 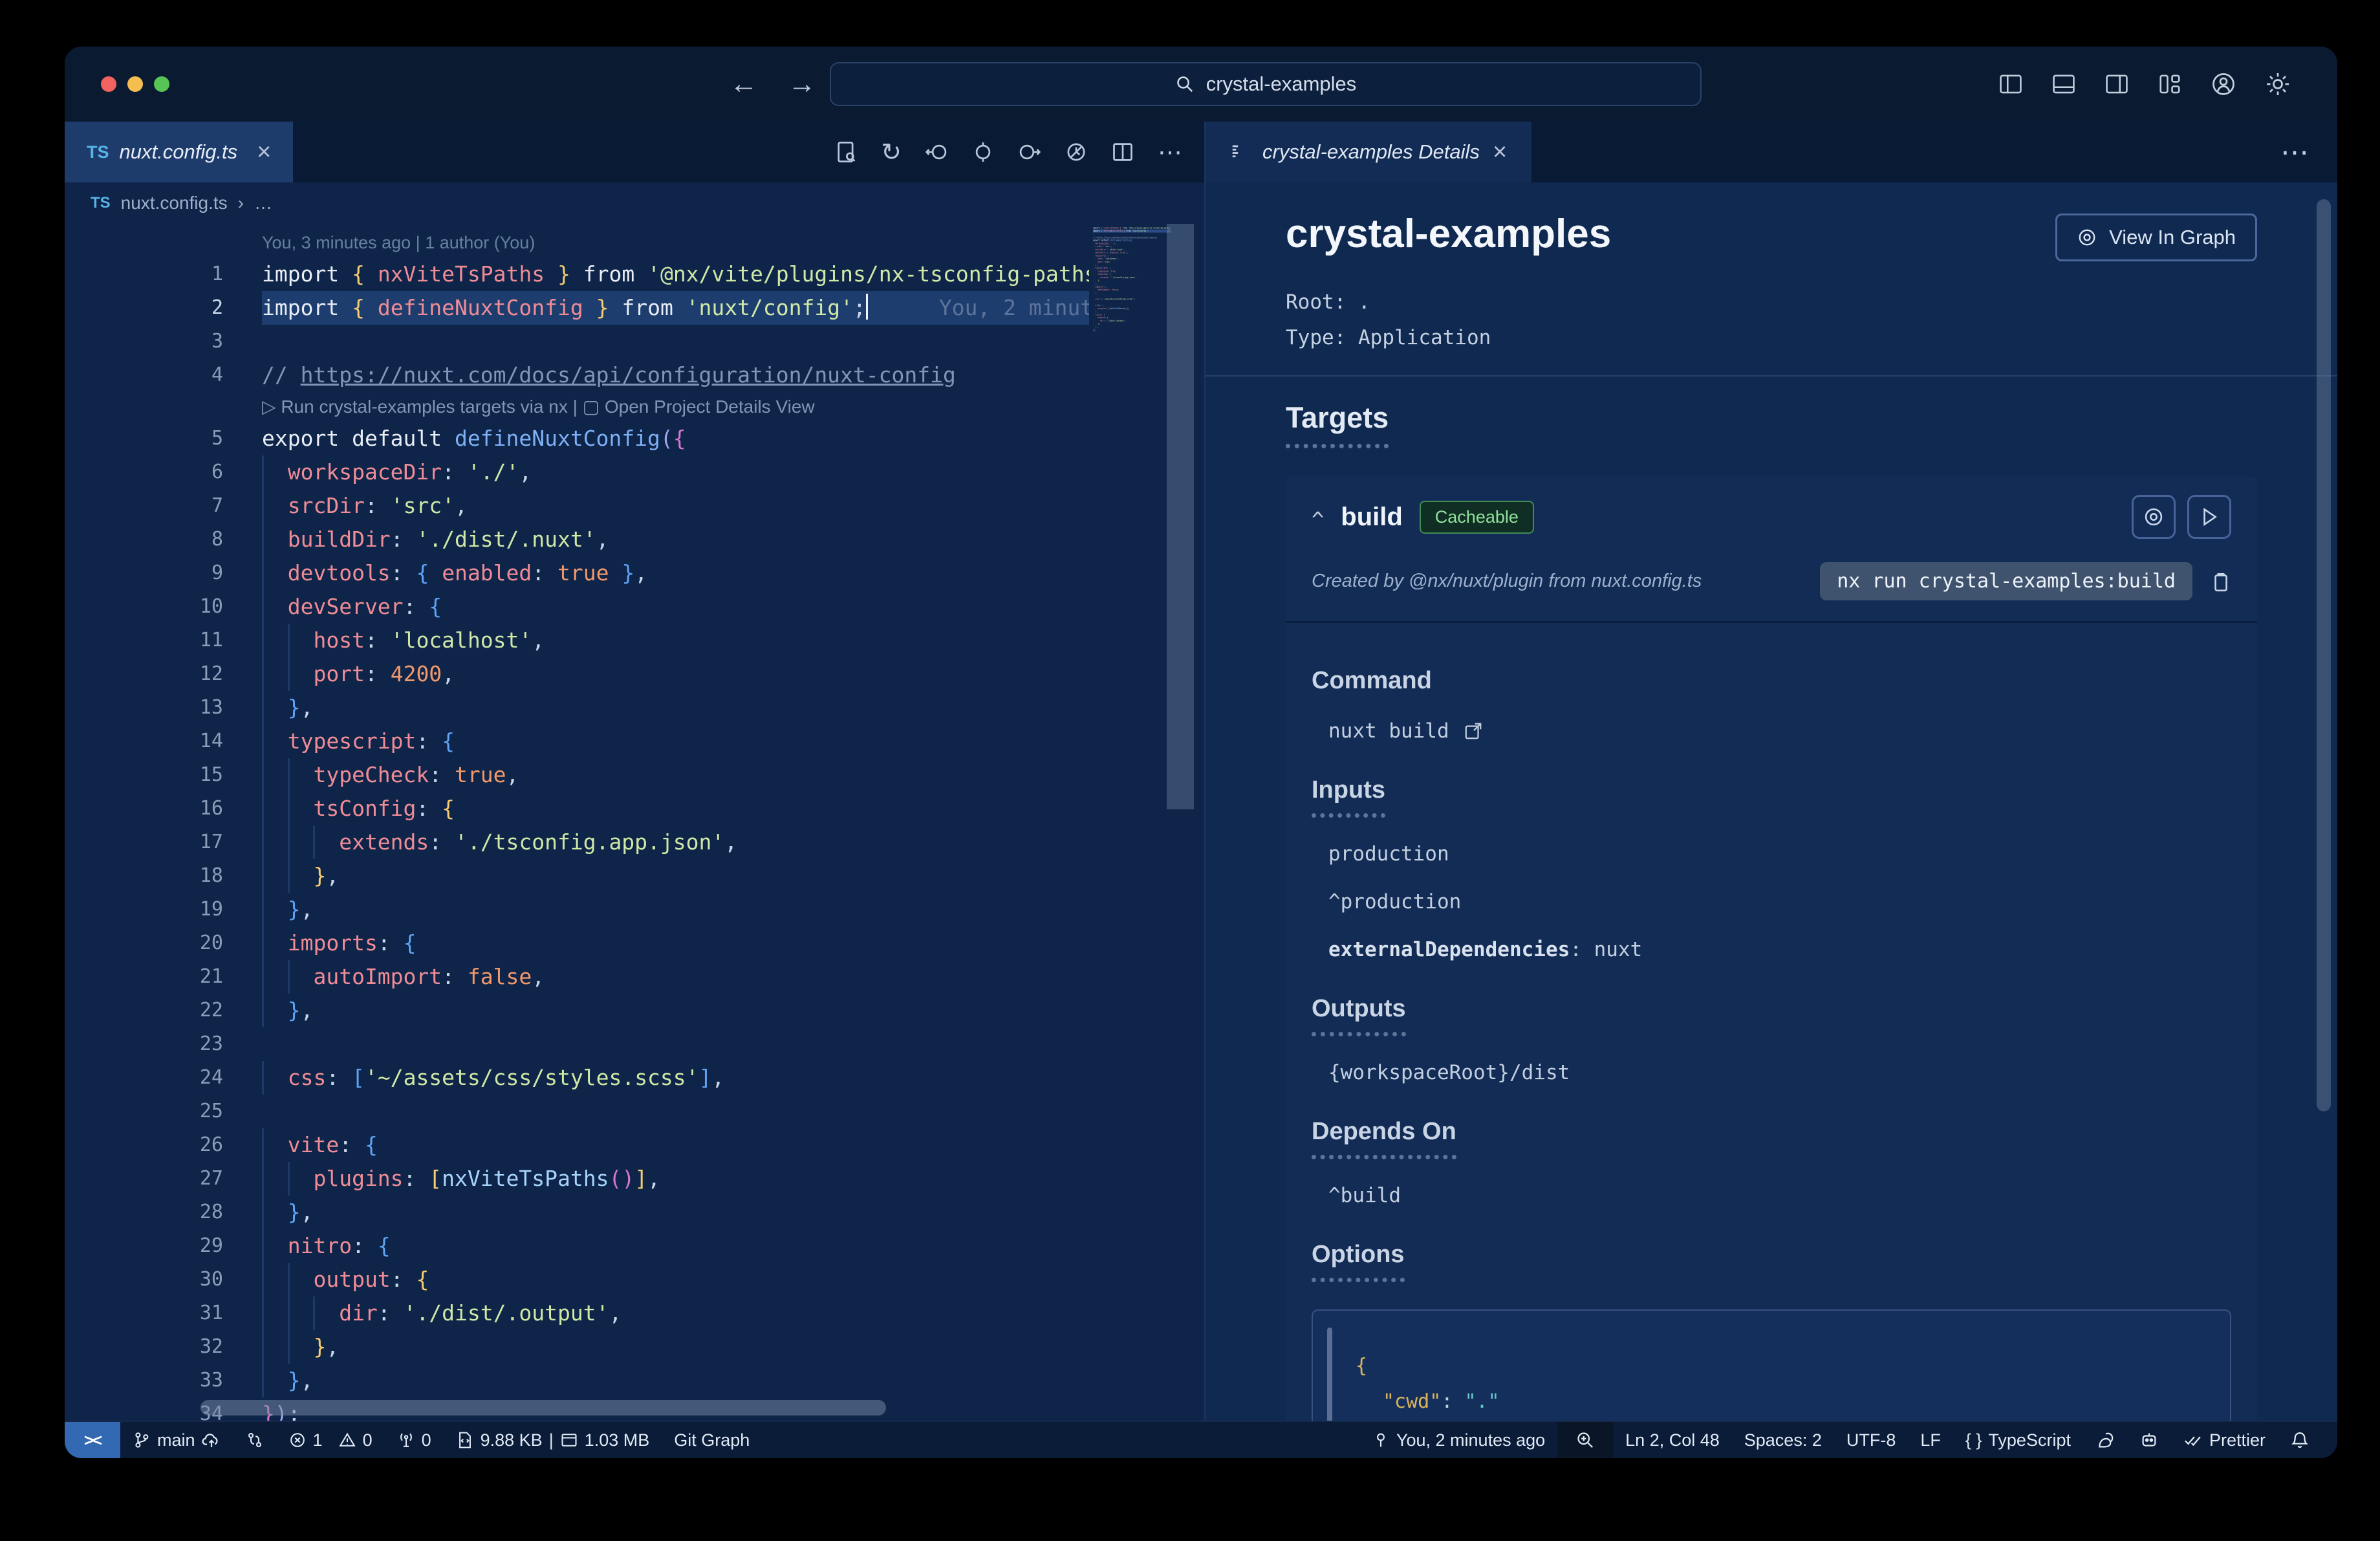 I want to click on code-line: 29 nitro: {, so click(x=634, y=1246).